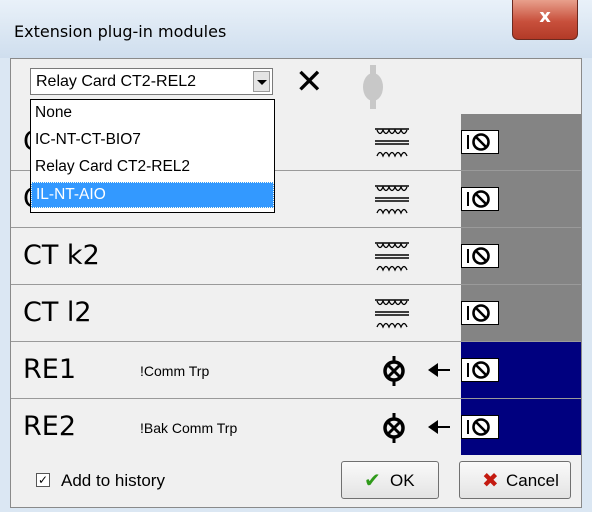 The image size is (592, 512). I want to click on io-row: CT k2, so click(296, 256).